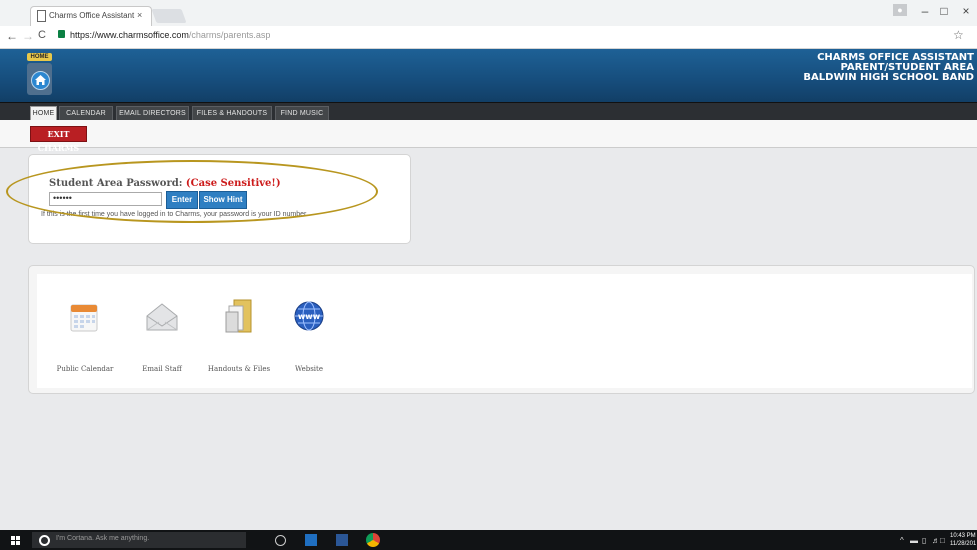 Image resolution: width=977 pixels, height=550 pixels. Describe the element at coordinates (162, 317) in the screenshot. I see `envelope-icon` at that location.